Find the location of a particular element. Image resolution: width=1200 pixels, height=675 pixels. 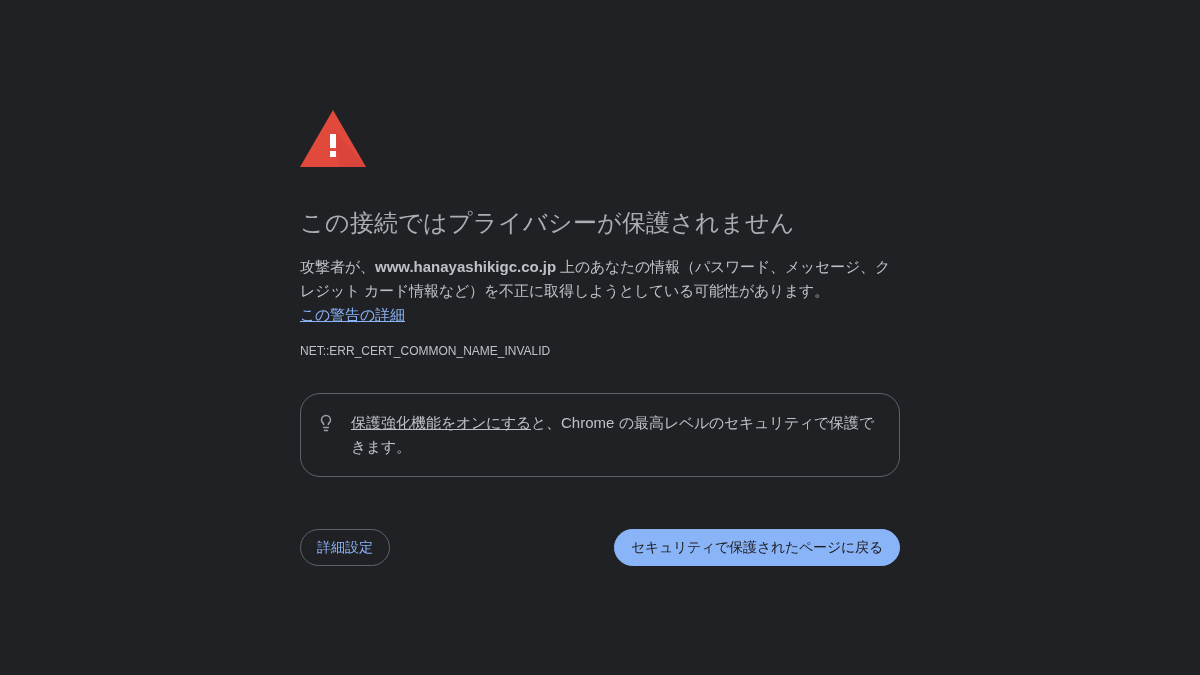

warning-triangle-icon is located at coordinates (333, 138).